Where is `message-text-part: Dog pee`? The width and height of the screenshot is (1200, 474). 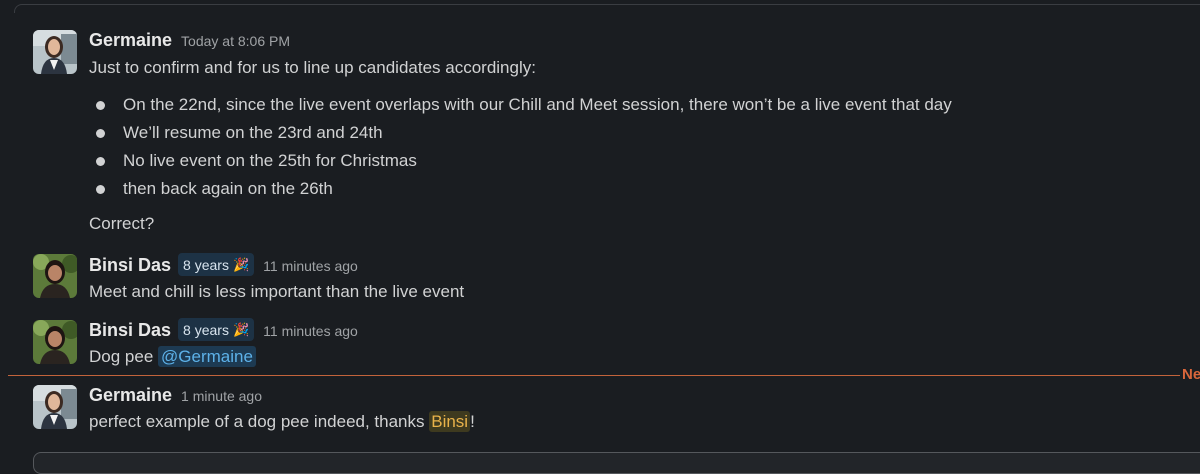
message-text-part: Dog pee is located at coordinates (121, 356).